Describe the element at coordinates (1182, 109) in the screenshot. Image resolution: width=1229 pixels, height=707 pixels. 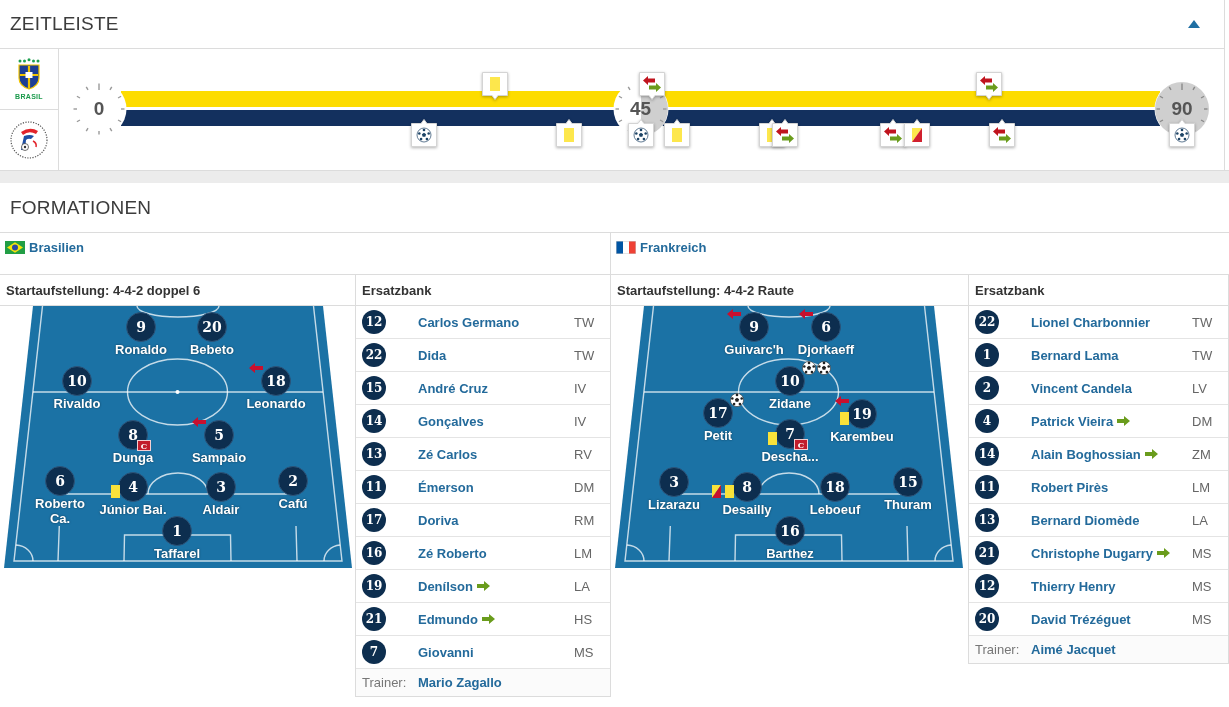
I see `minute-label: 90` at that location.